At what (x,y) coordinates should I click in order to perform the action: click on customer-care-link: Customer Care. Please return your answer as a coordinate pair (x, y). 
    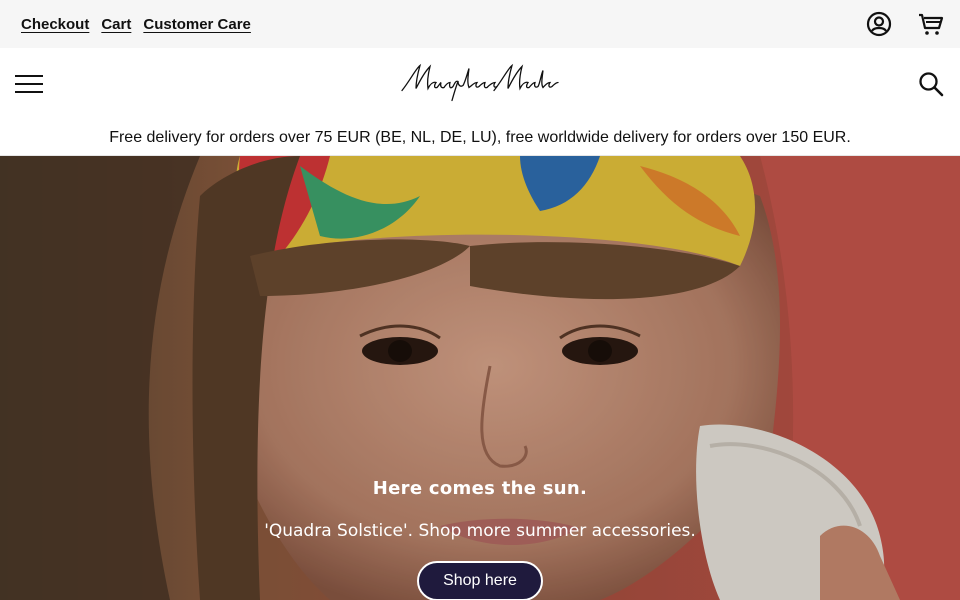
    Looking at the image, I should click on (197, 24).